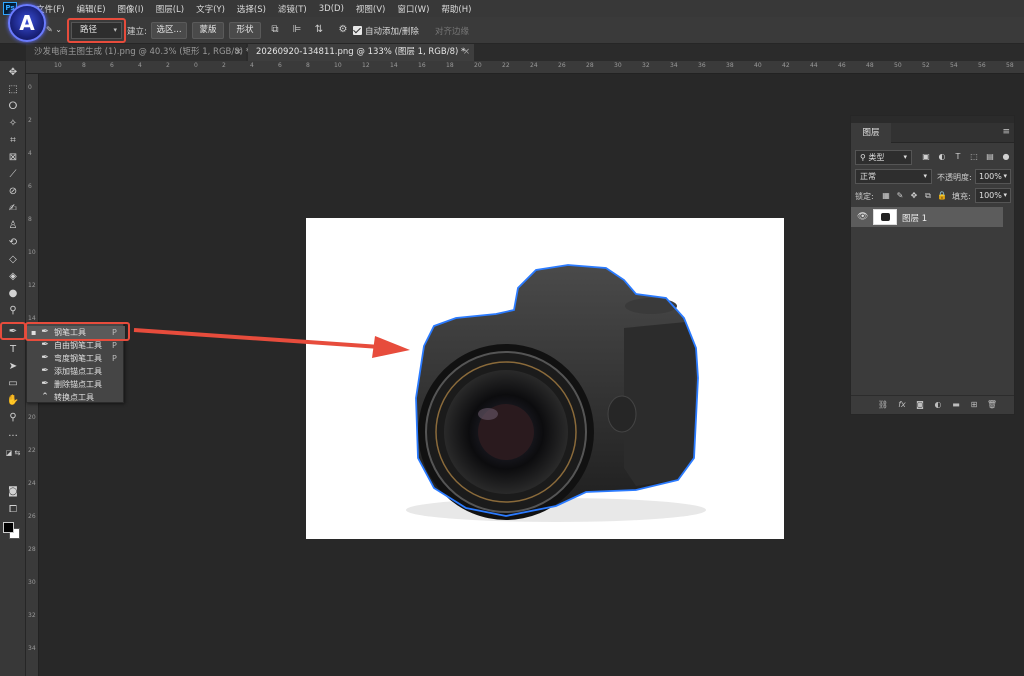 The image size is (1024, 676). Describe the element at coordinates (13, 123) in the screenshot. I see `quick-select-tool-icon: ✧` at that location.